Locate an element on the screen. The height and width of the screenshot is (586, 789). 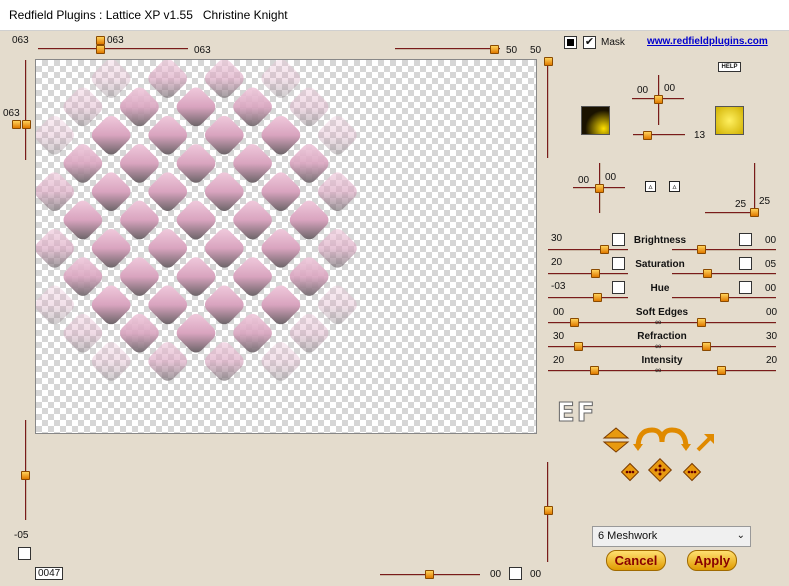
zoom-value-a: 50 is located at coordinates (512, 50).